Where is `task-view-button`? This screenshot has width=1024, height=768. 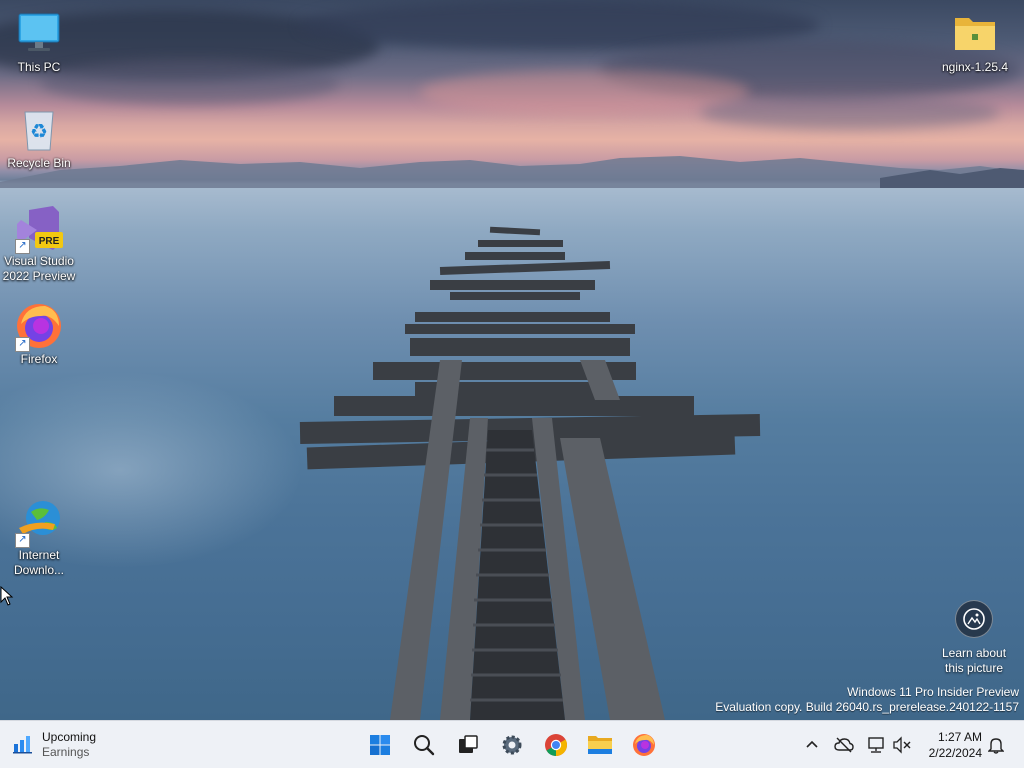
task-view-button is located at coordinates (468, 745).